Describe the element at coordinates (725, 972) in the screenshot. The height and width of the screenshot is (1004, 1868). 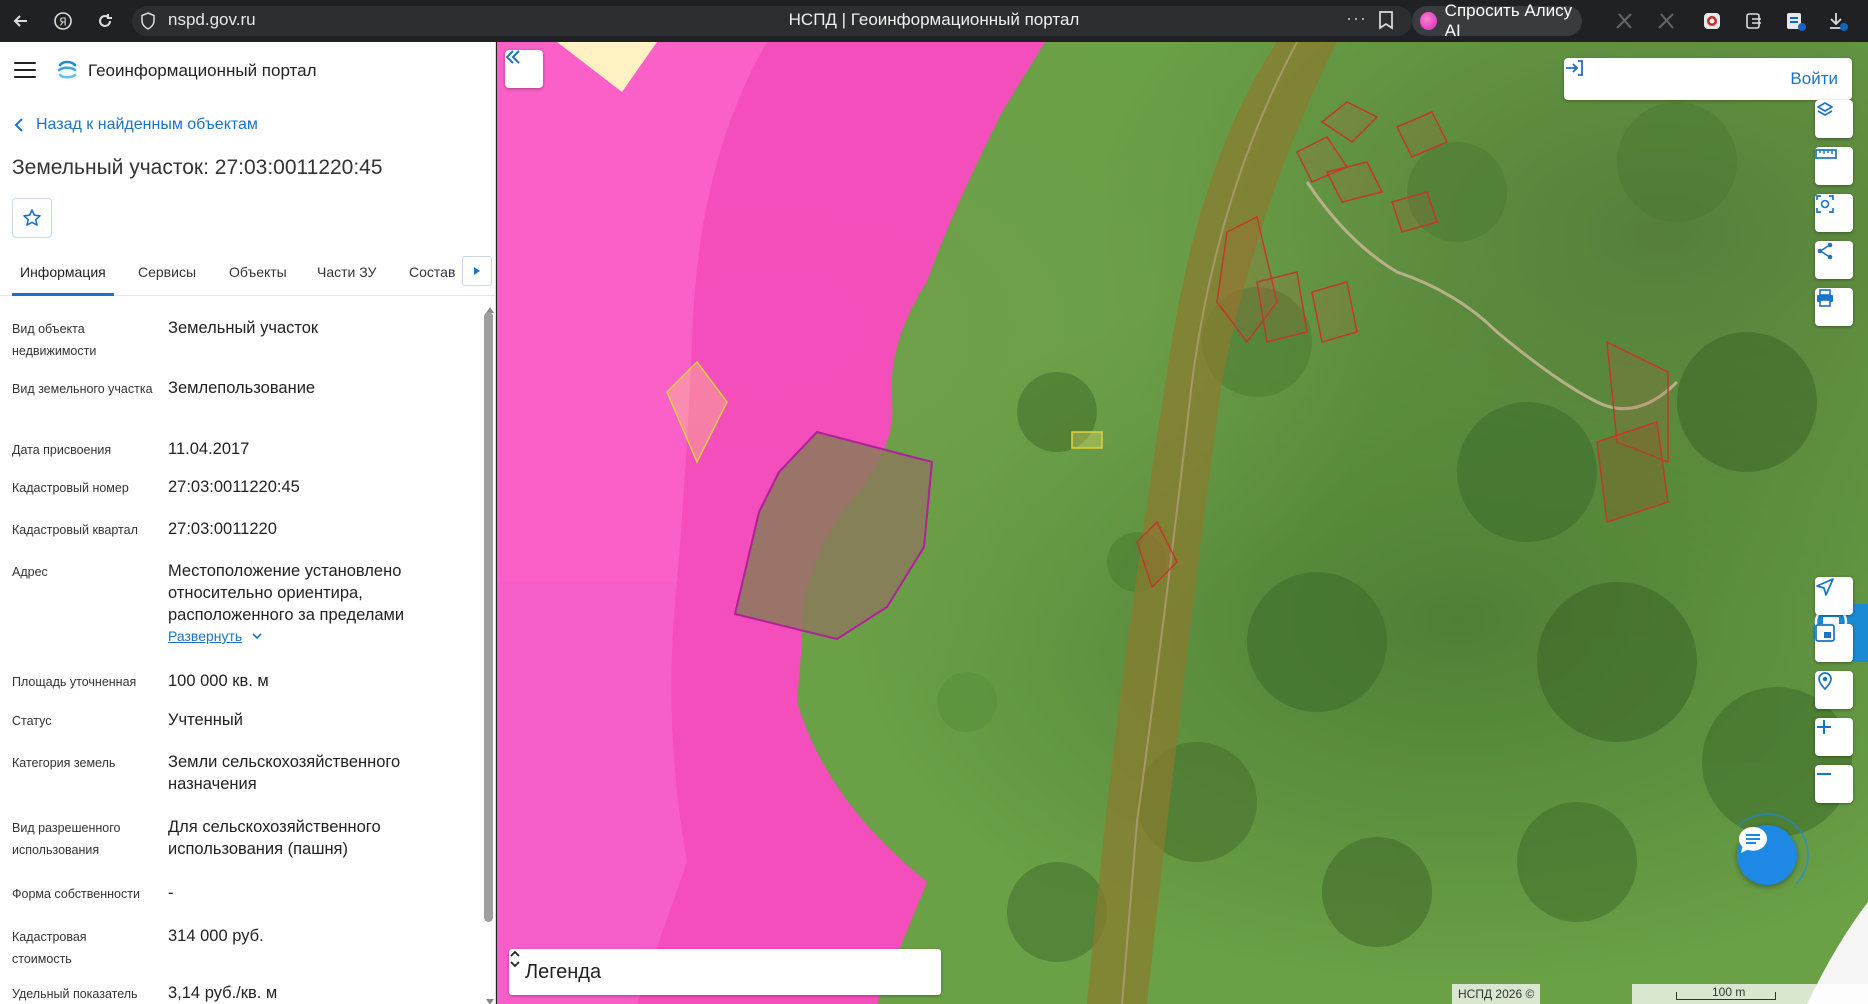
I see `legend-selector: Легенда` at that location.